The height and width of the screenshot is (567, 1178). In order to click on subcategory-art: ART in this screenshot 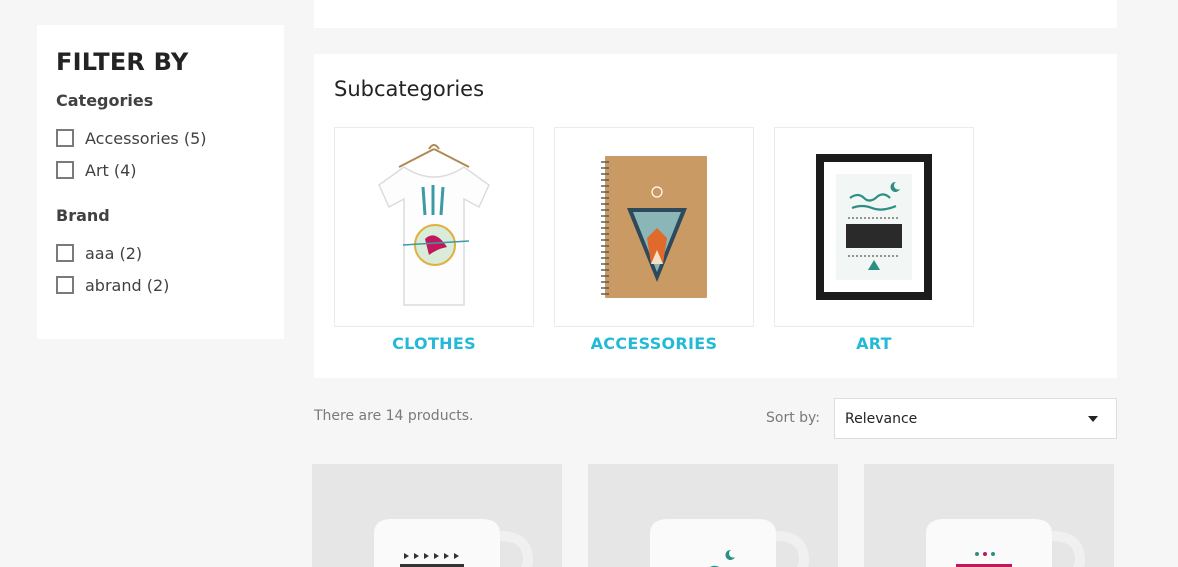, I will do `click(874, 240)`.